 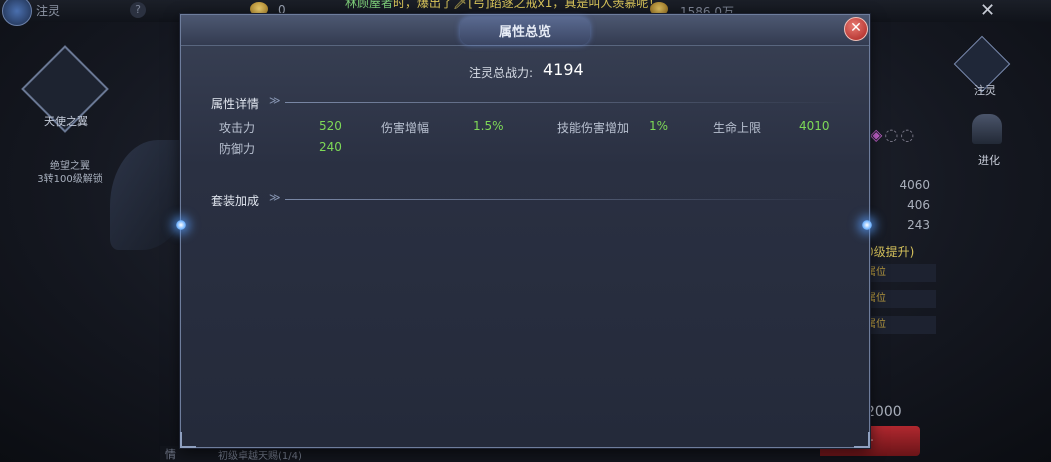 I want to click on attr-value-attack: 520, so click(x=330, y=126).